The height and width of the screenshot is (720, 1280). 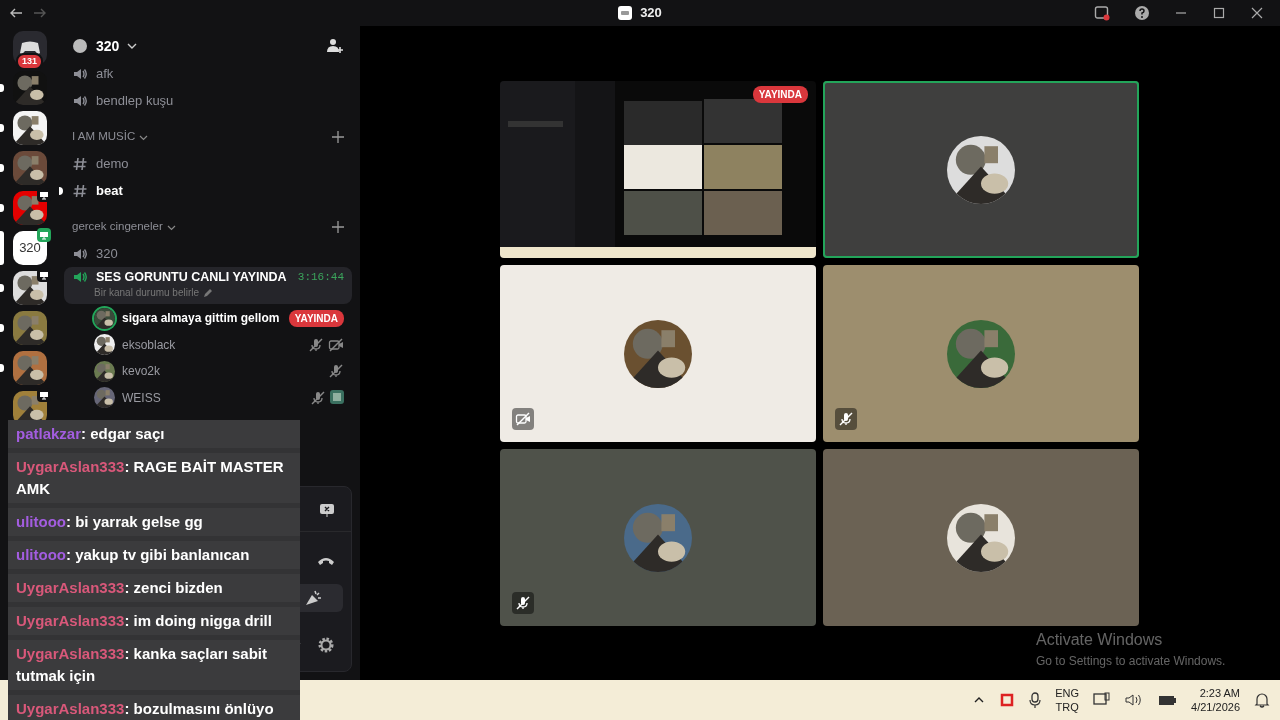 I want to click on chat-message: UygarAslan333: zenci bizden, so click(x=119, y=587).